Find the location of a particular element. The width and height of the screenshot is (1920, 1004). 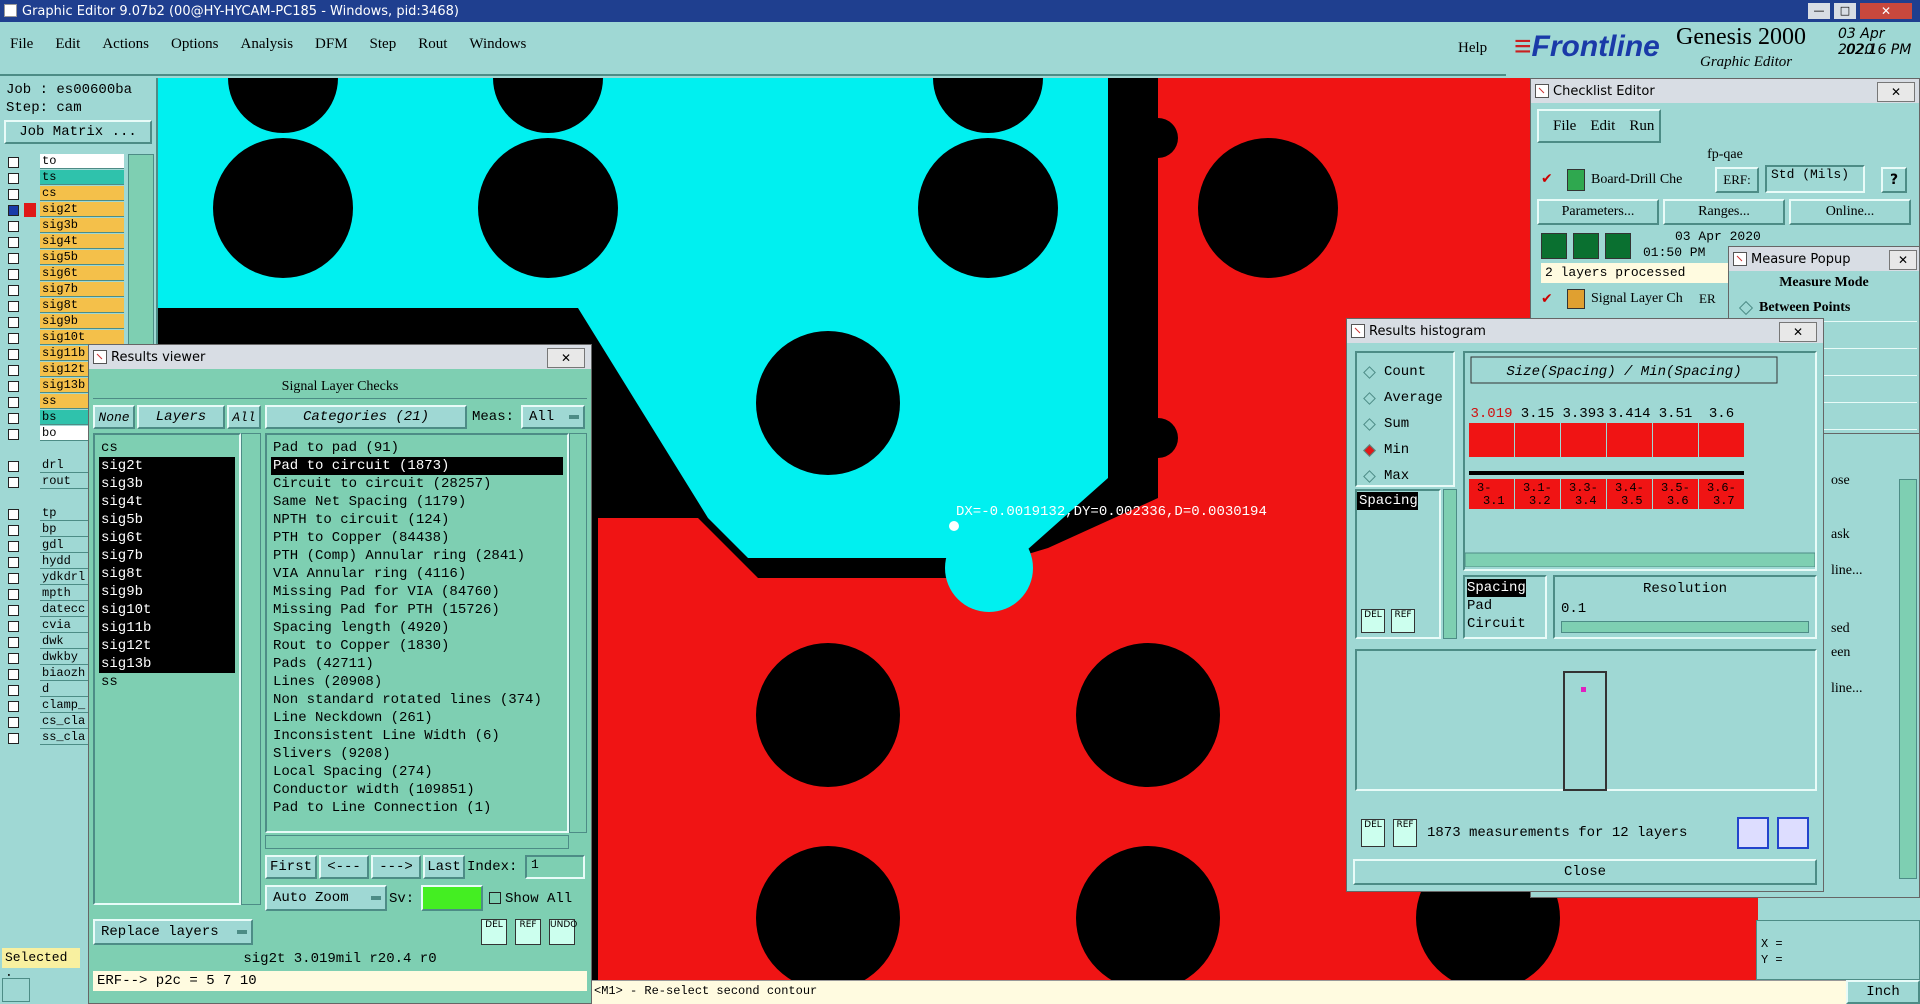

meas-selector: All is located at coordinates (553, 417).